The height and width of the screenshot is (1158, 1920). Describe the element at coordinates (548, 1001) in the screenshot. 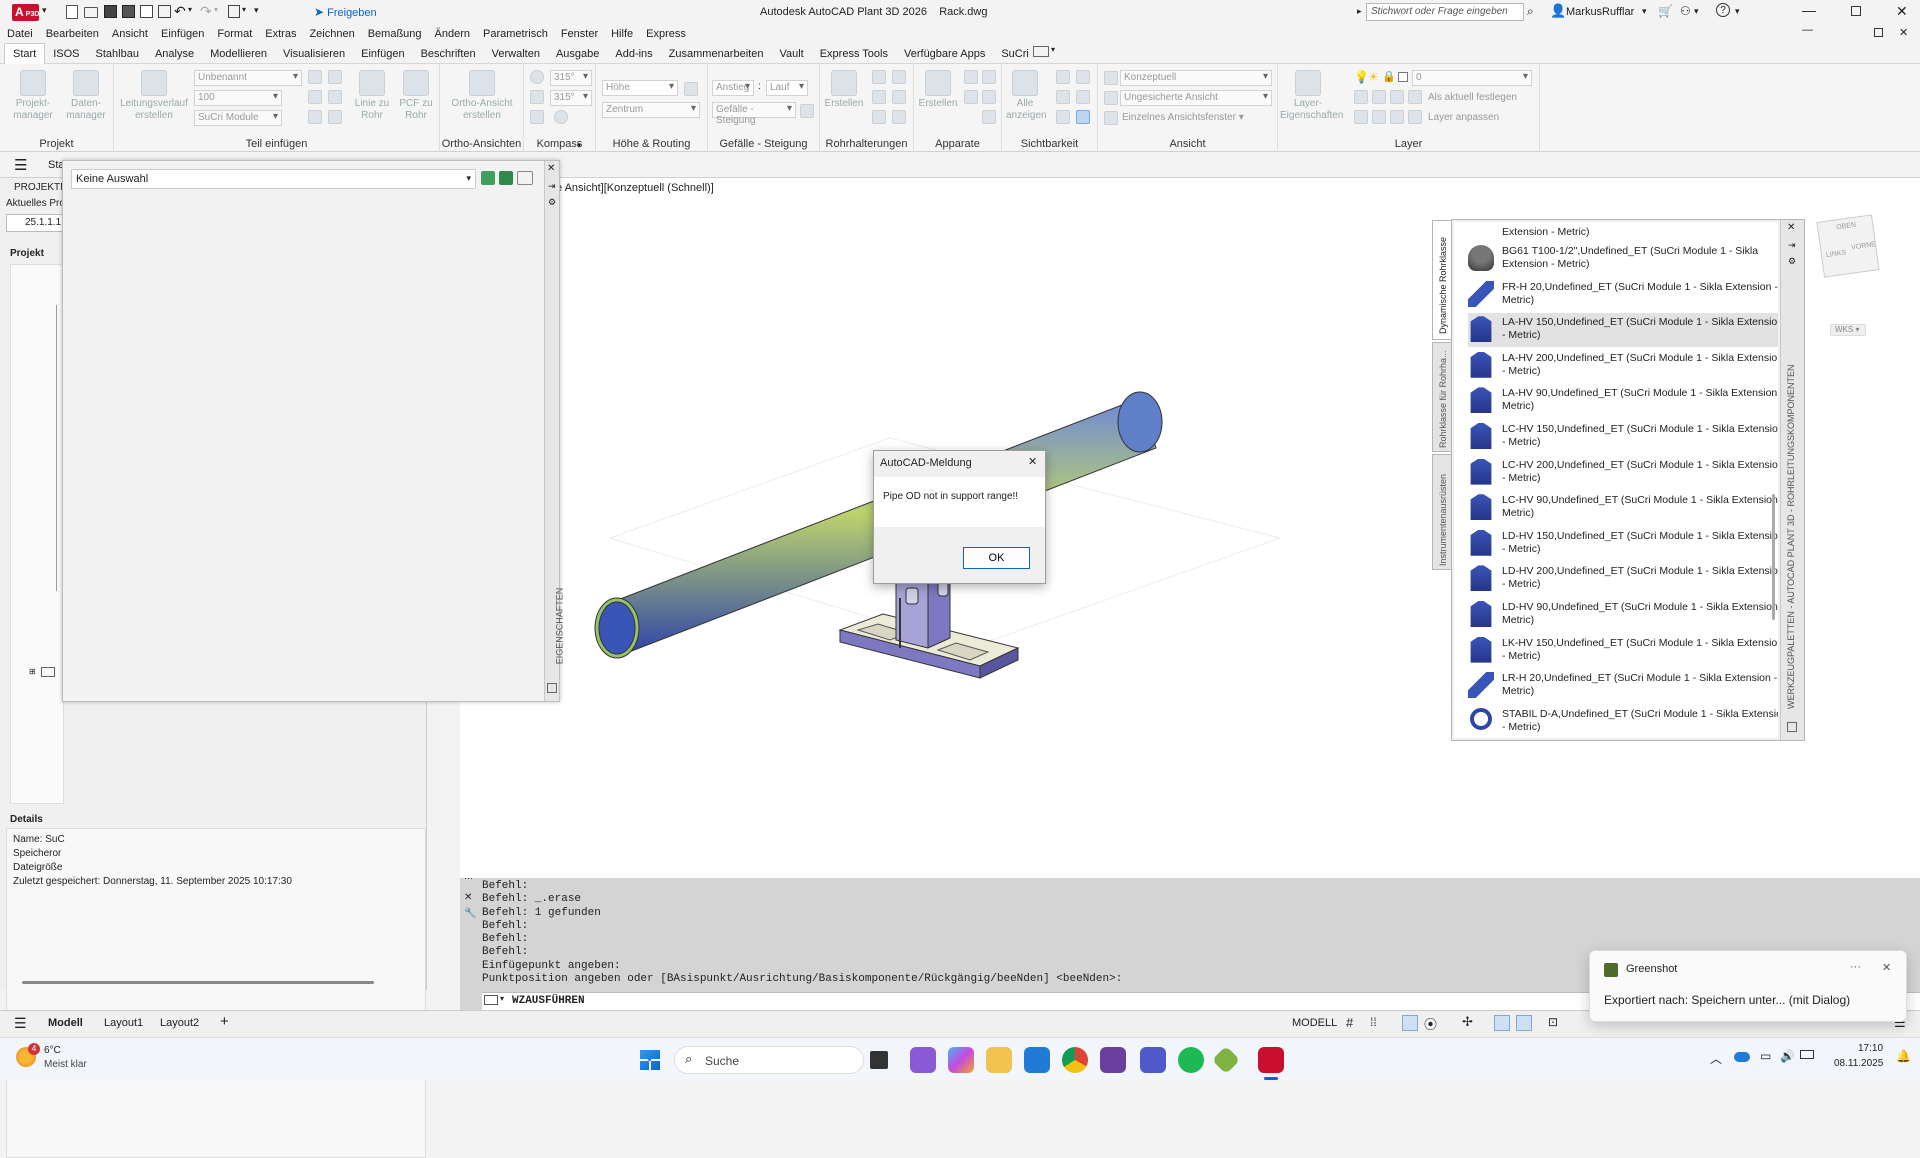

I see `command-input-value: WZAUSFÜHREN` at that location.